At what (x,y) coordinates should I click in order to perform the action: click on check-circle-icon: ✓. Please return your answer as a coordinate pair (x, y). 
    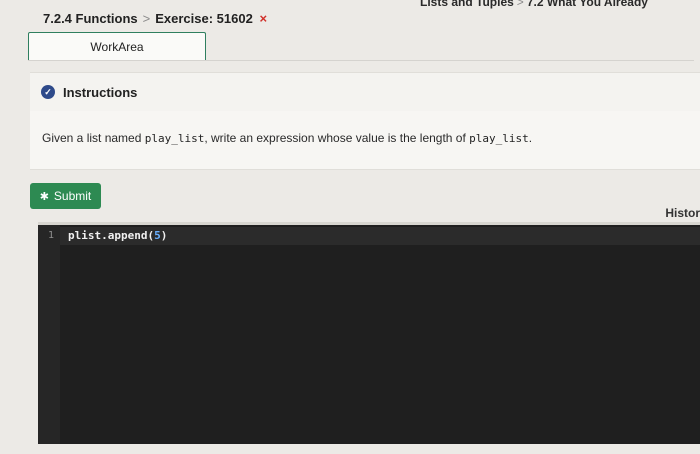
    Looking at the image, I should click on (48, 92).